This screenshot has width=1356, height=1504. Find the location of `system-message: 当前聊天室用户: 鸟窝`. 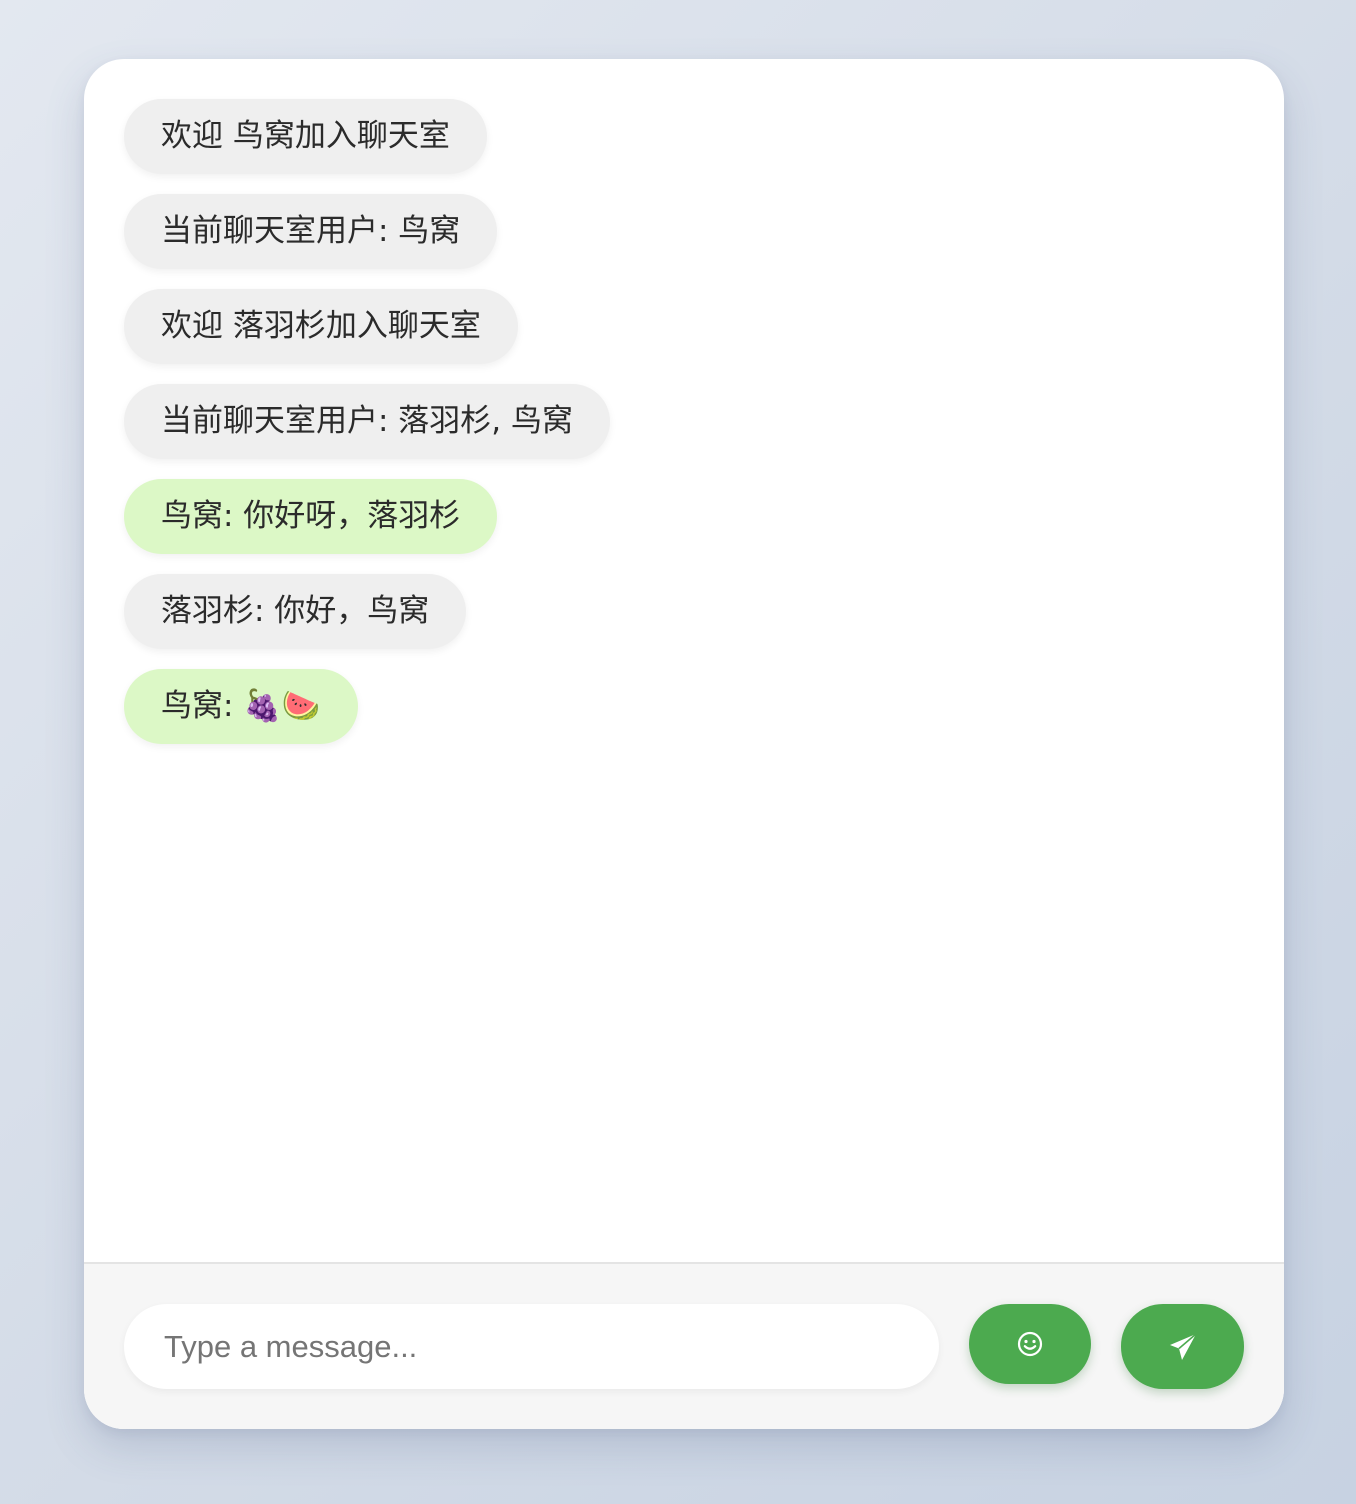

system-message: 当前聊天室用户: 鸟窝 is located at coordinates (311, 231).